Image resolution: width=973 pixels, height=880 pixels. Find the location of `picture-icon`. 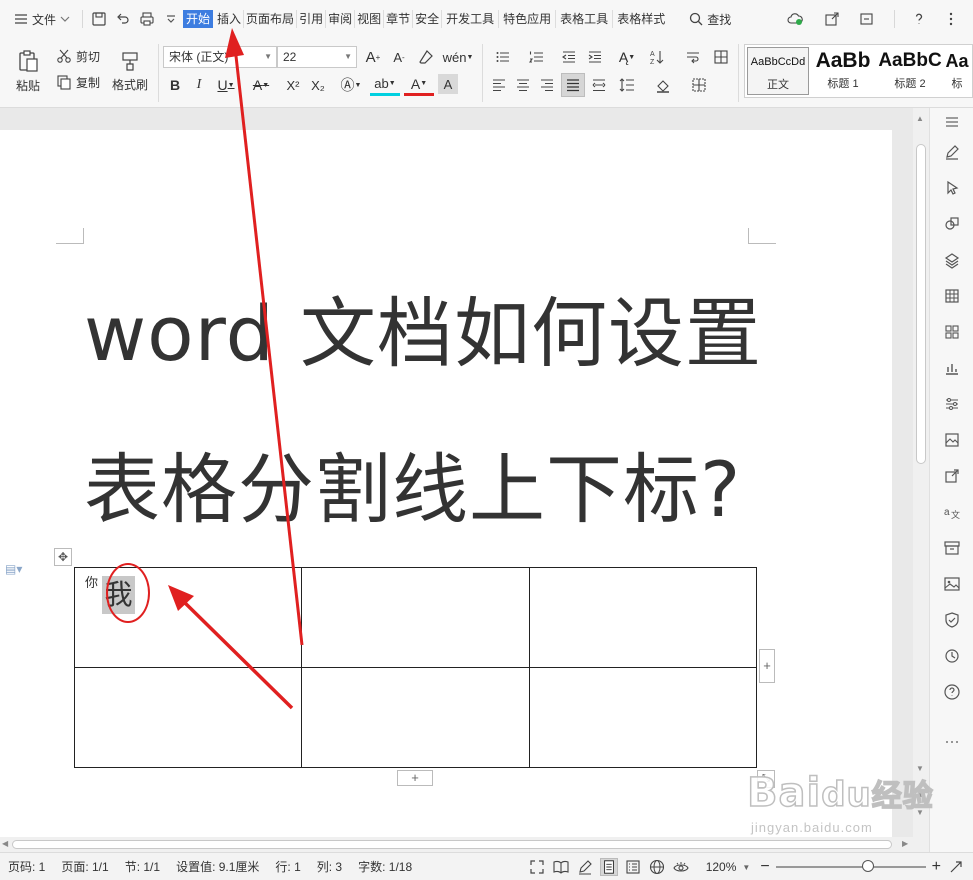

picture-icon is located at coordinates (952, 584).